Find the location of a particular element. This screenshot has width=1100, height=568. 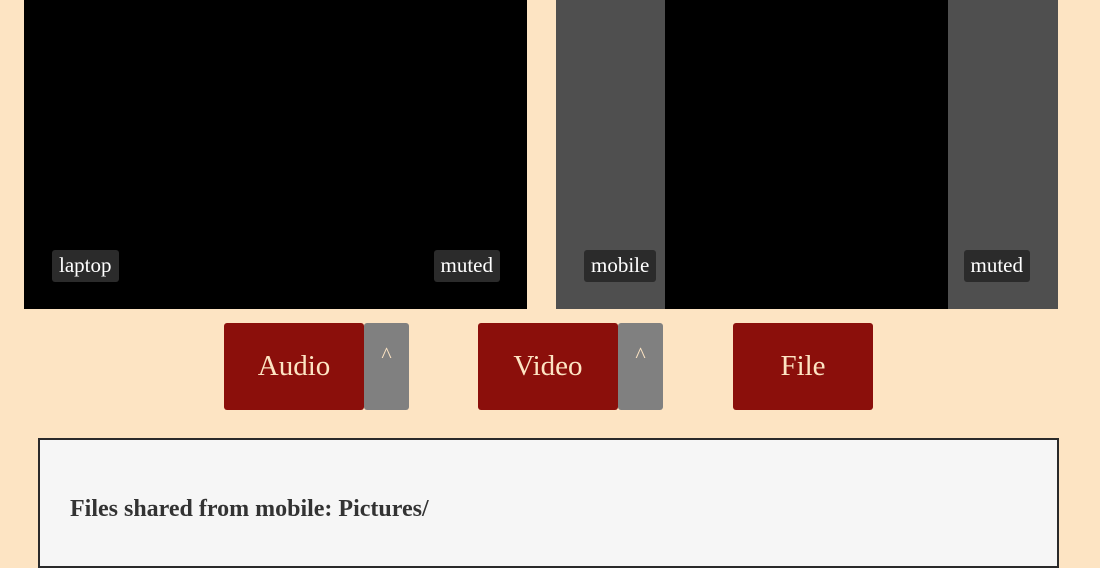

shared-files-title: Files shared from mobile: Pictures/ is located at coordinates (249, 509).